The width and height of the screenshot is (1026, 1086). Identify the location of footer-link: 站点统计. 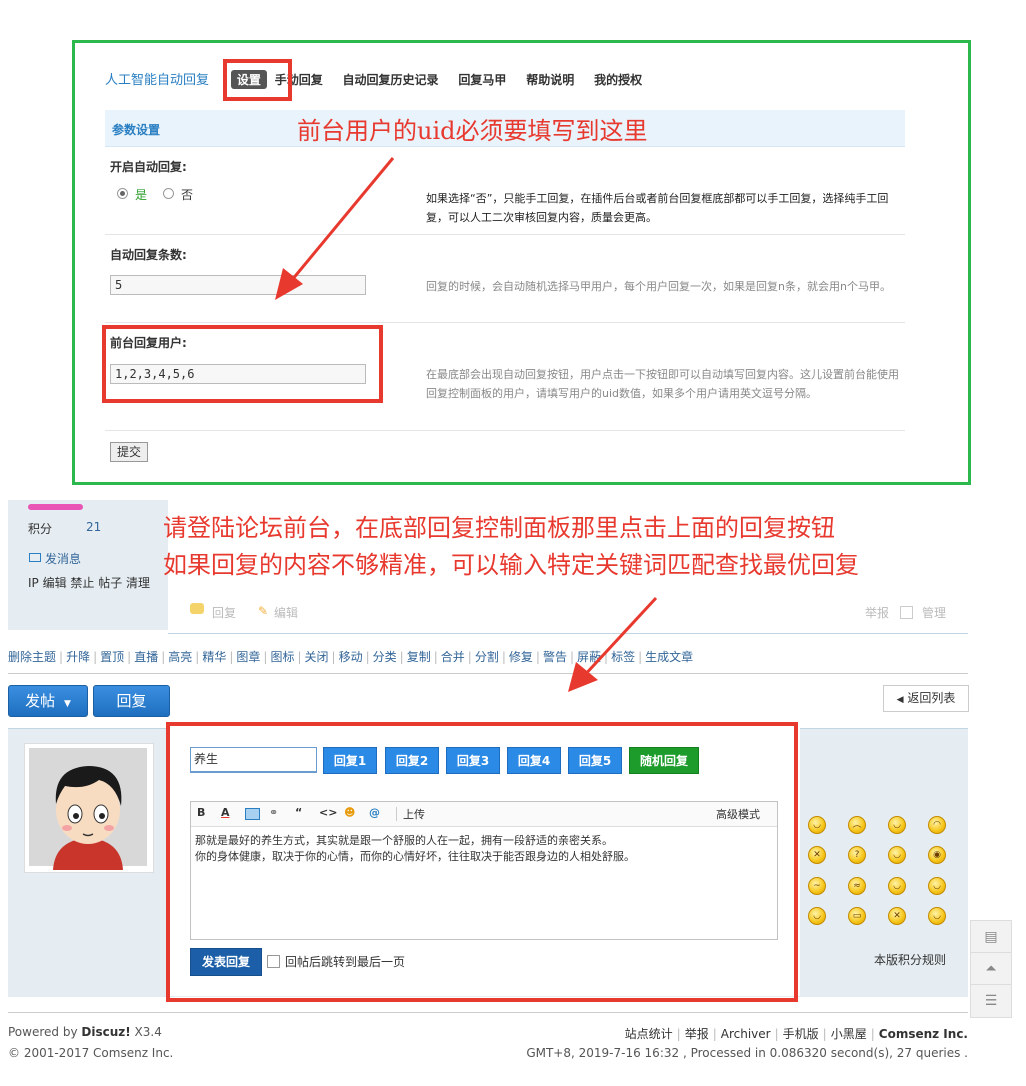
(649, 1034).